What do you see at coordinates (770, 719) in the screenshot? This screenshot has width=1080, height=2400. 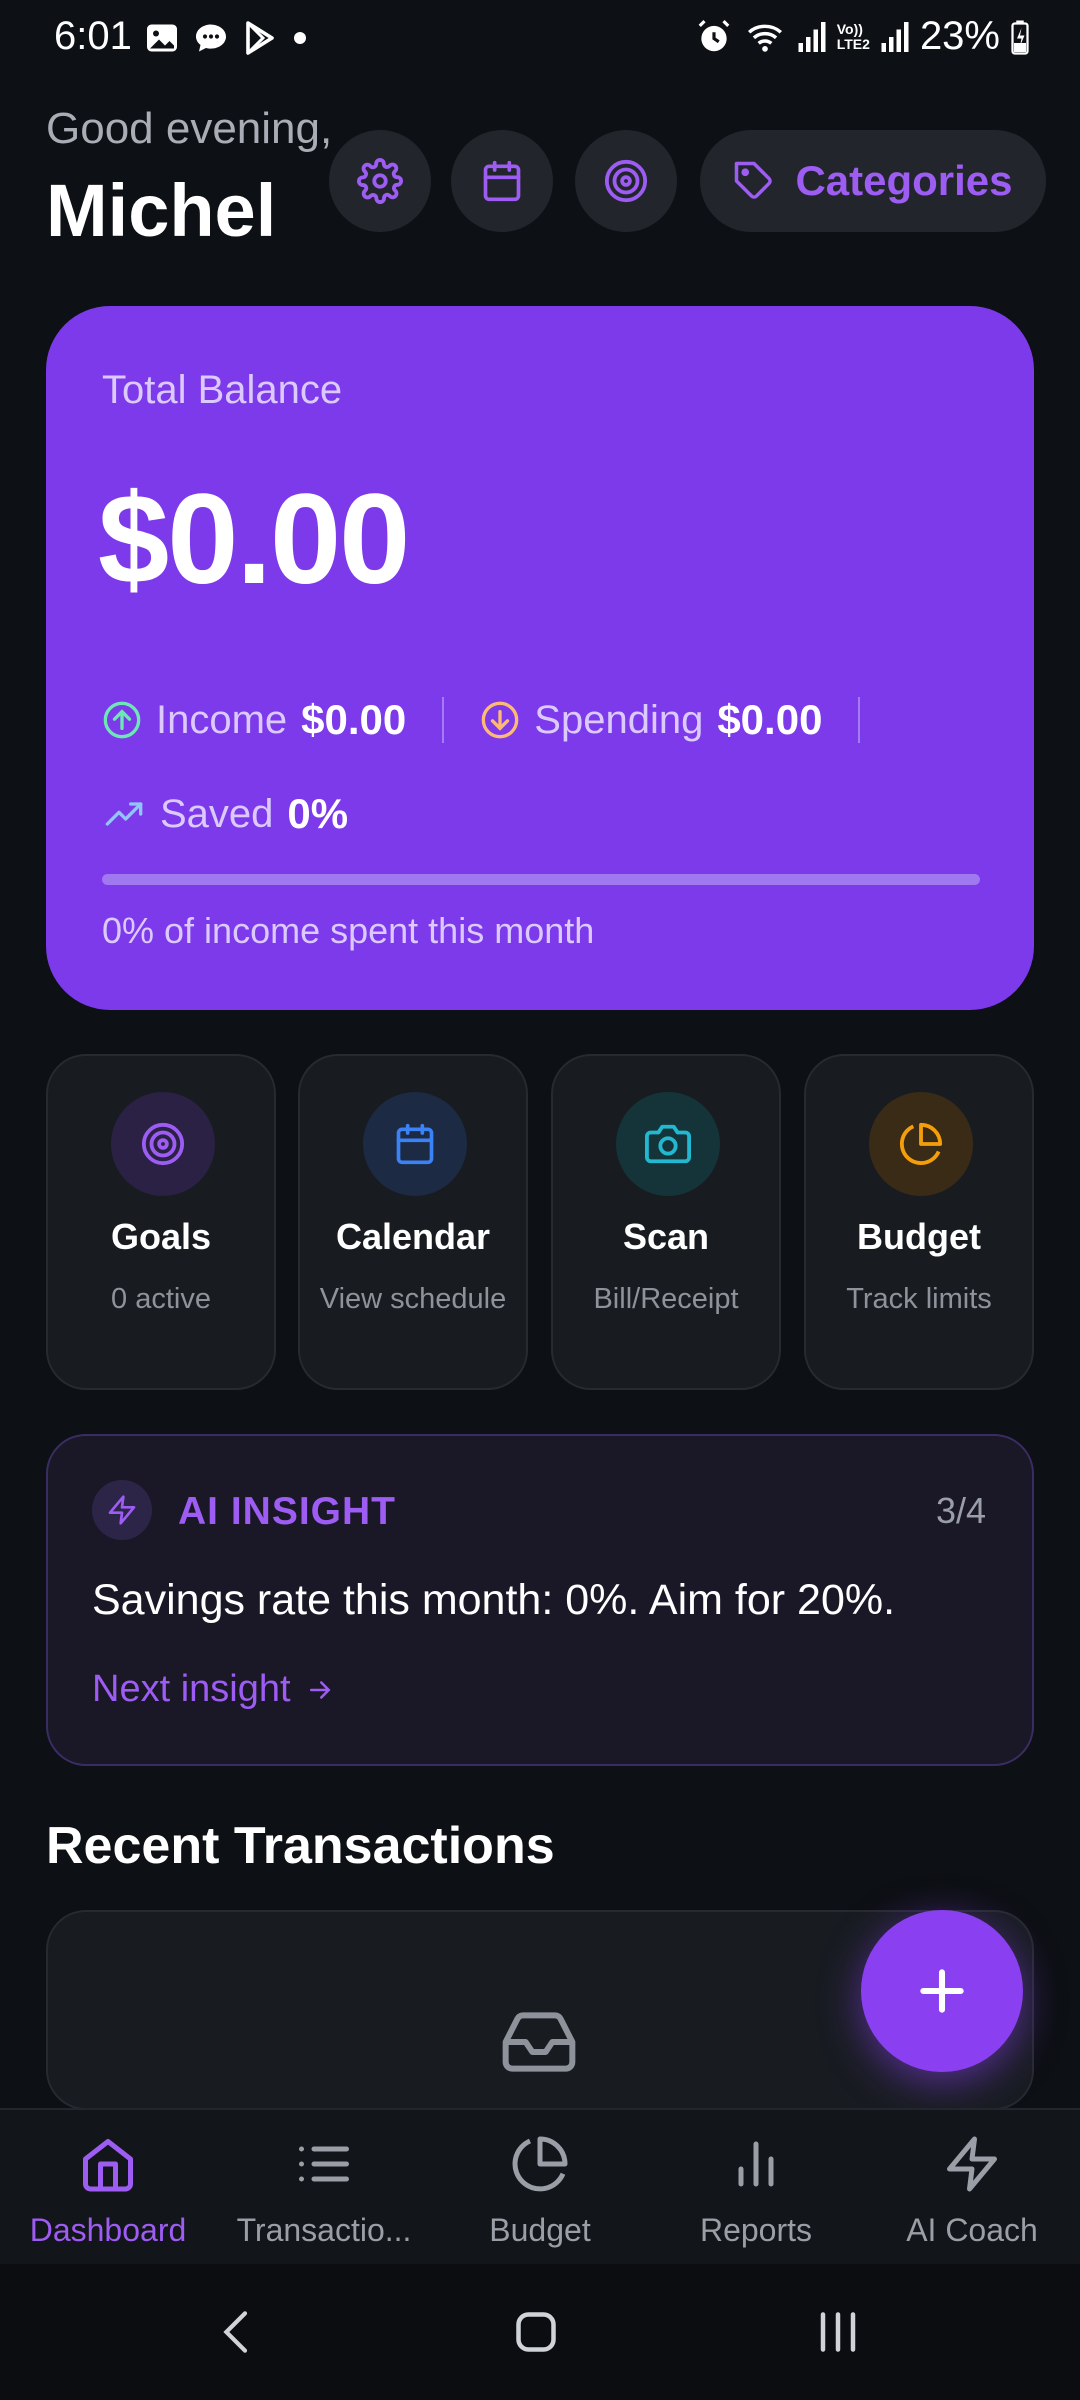 I see `spending-value: $0.00` at bounding box center [770, 719].